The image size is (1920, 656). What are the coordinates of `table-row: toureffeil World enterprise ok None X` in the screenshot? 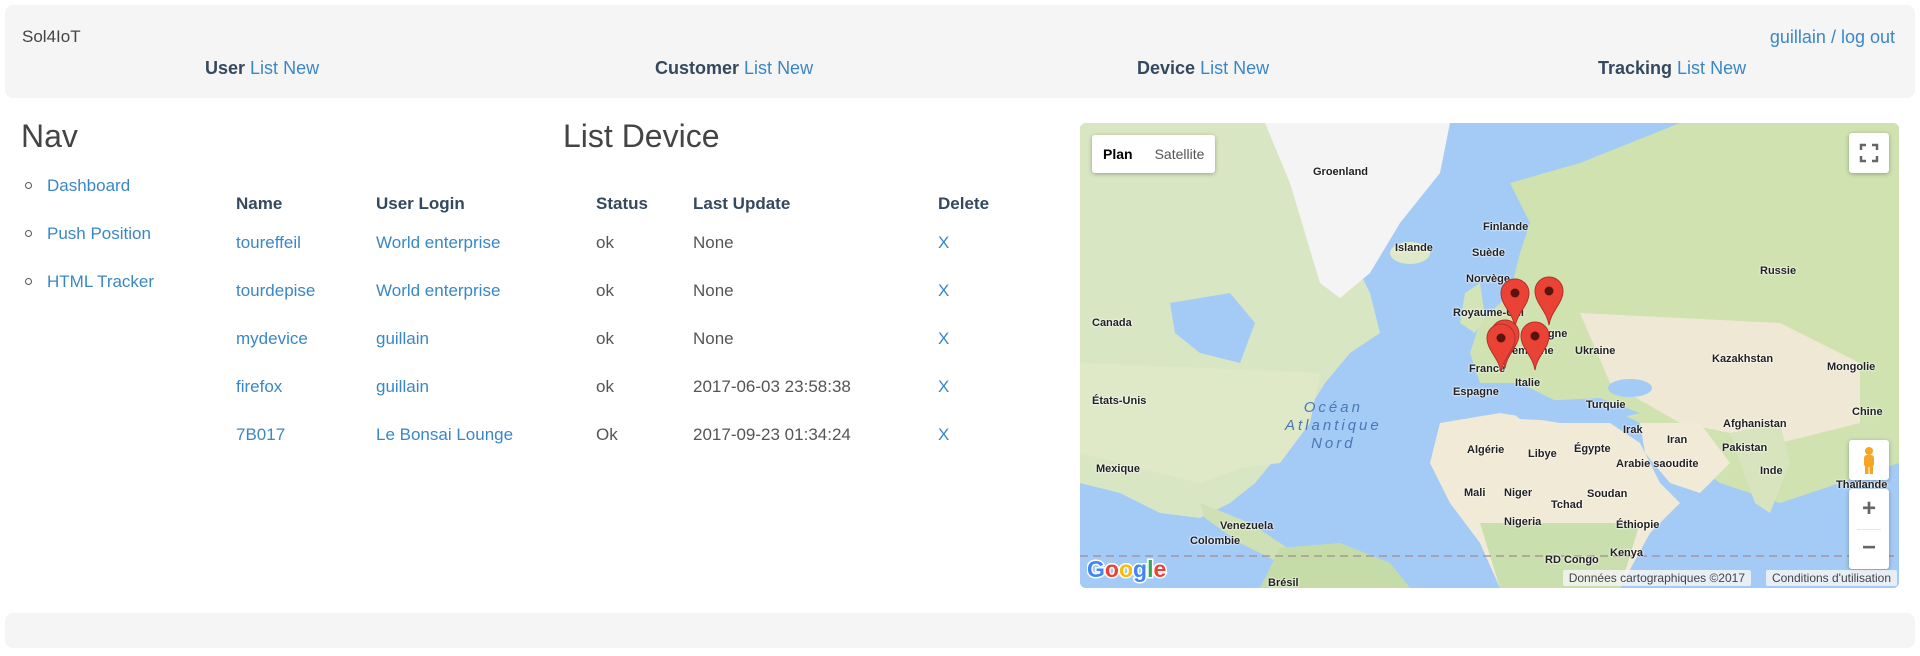 It's located at (616, 243).